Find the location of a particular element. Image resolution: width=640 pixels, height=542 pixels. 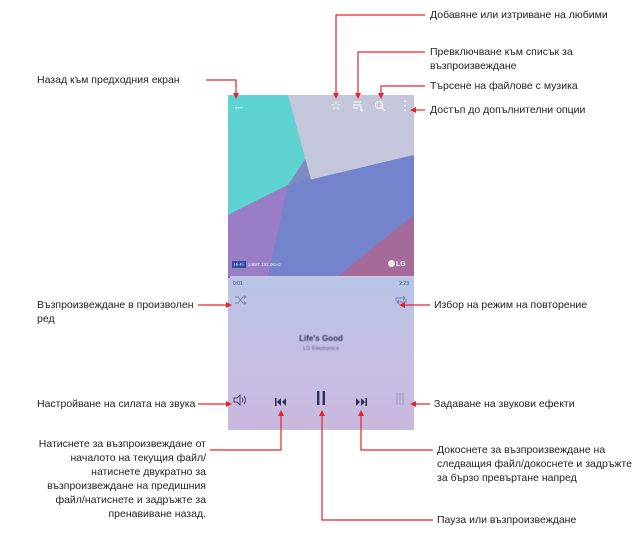

label-effects: Задаване на звукови ефекти is located at coordinates (504, 404).